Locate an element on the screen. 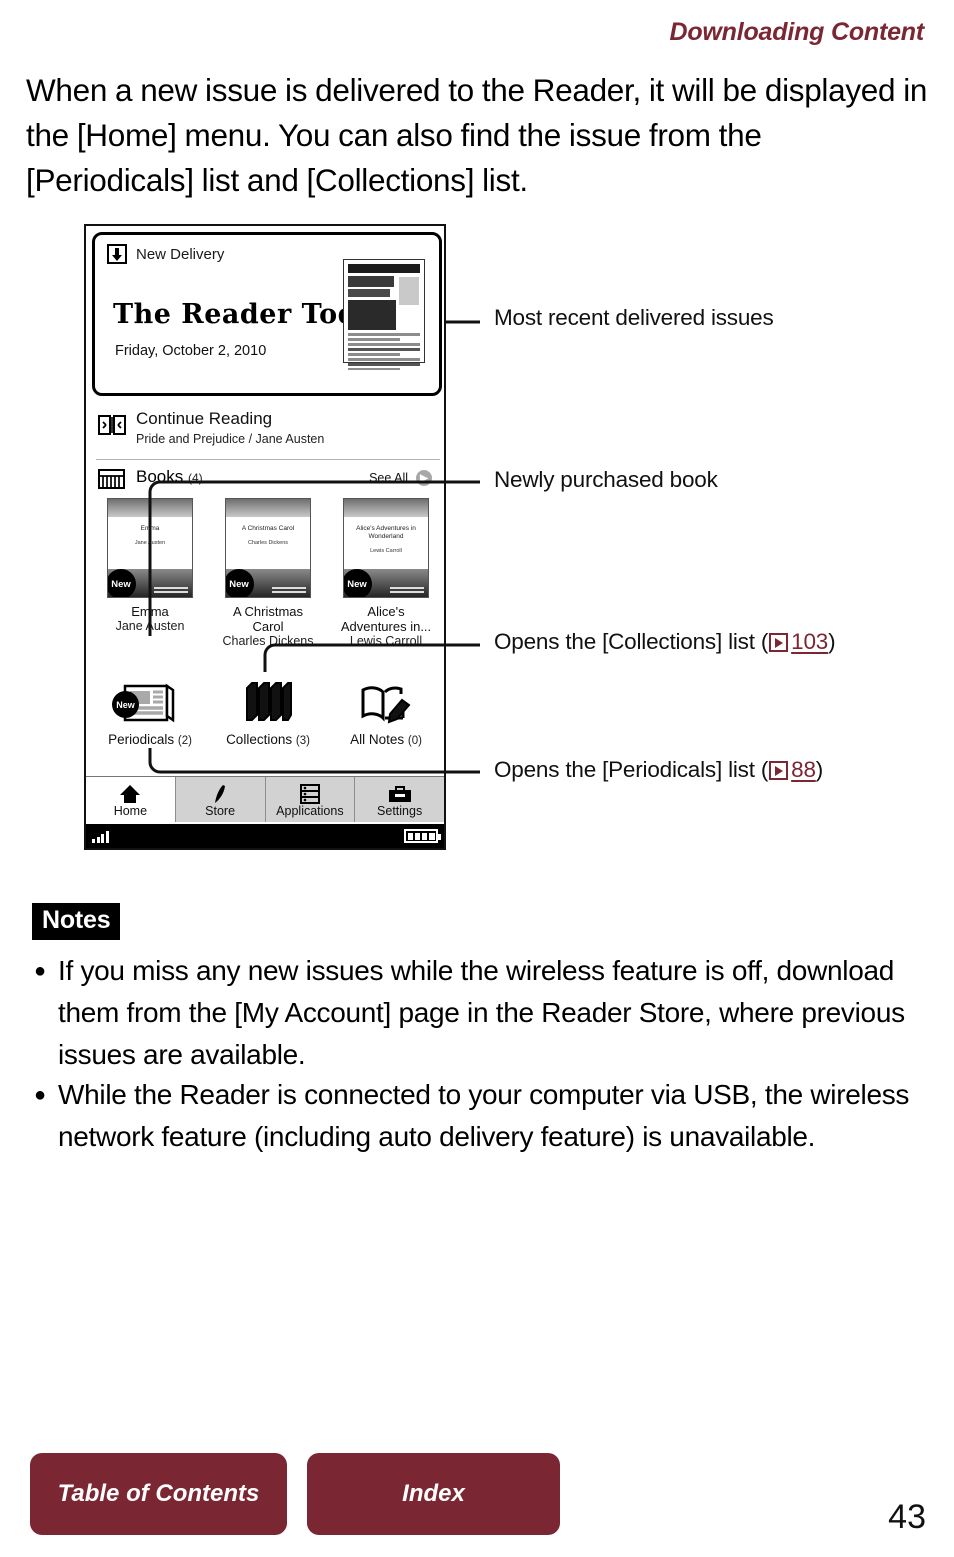  callout-periodicals: Opens the [Periodicals] list ( 88) is located at coordinates (658, 770).